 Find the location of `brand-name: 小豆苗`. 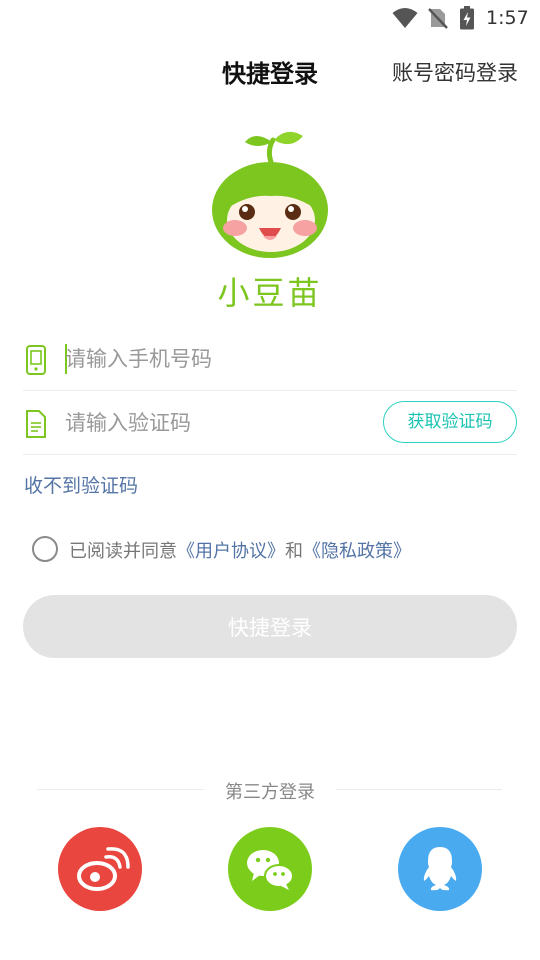

brand-name: 小豆苗 is located at coordinates (270, 293).